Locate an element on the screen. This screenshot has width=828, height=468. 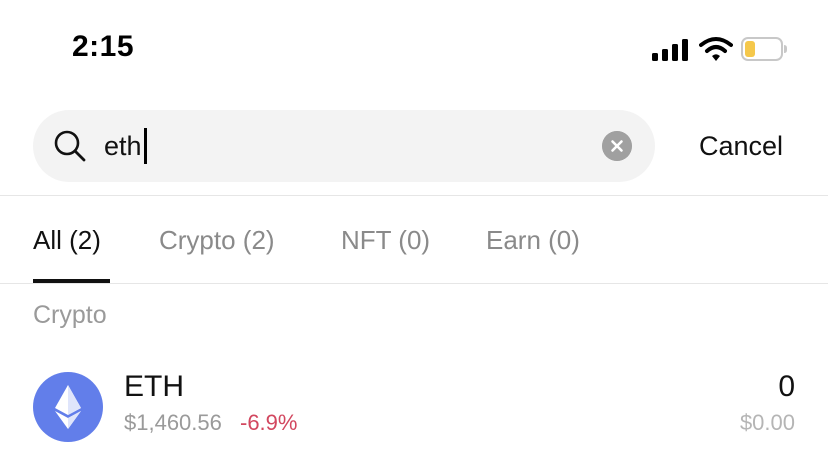
cancel-button: Cancel is located at coordinates (741, 146).